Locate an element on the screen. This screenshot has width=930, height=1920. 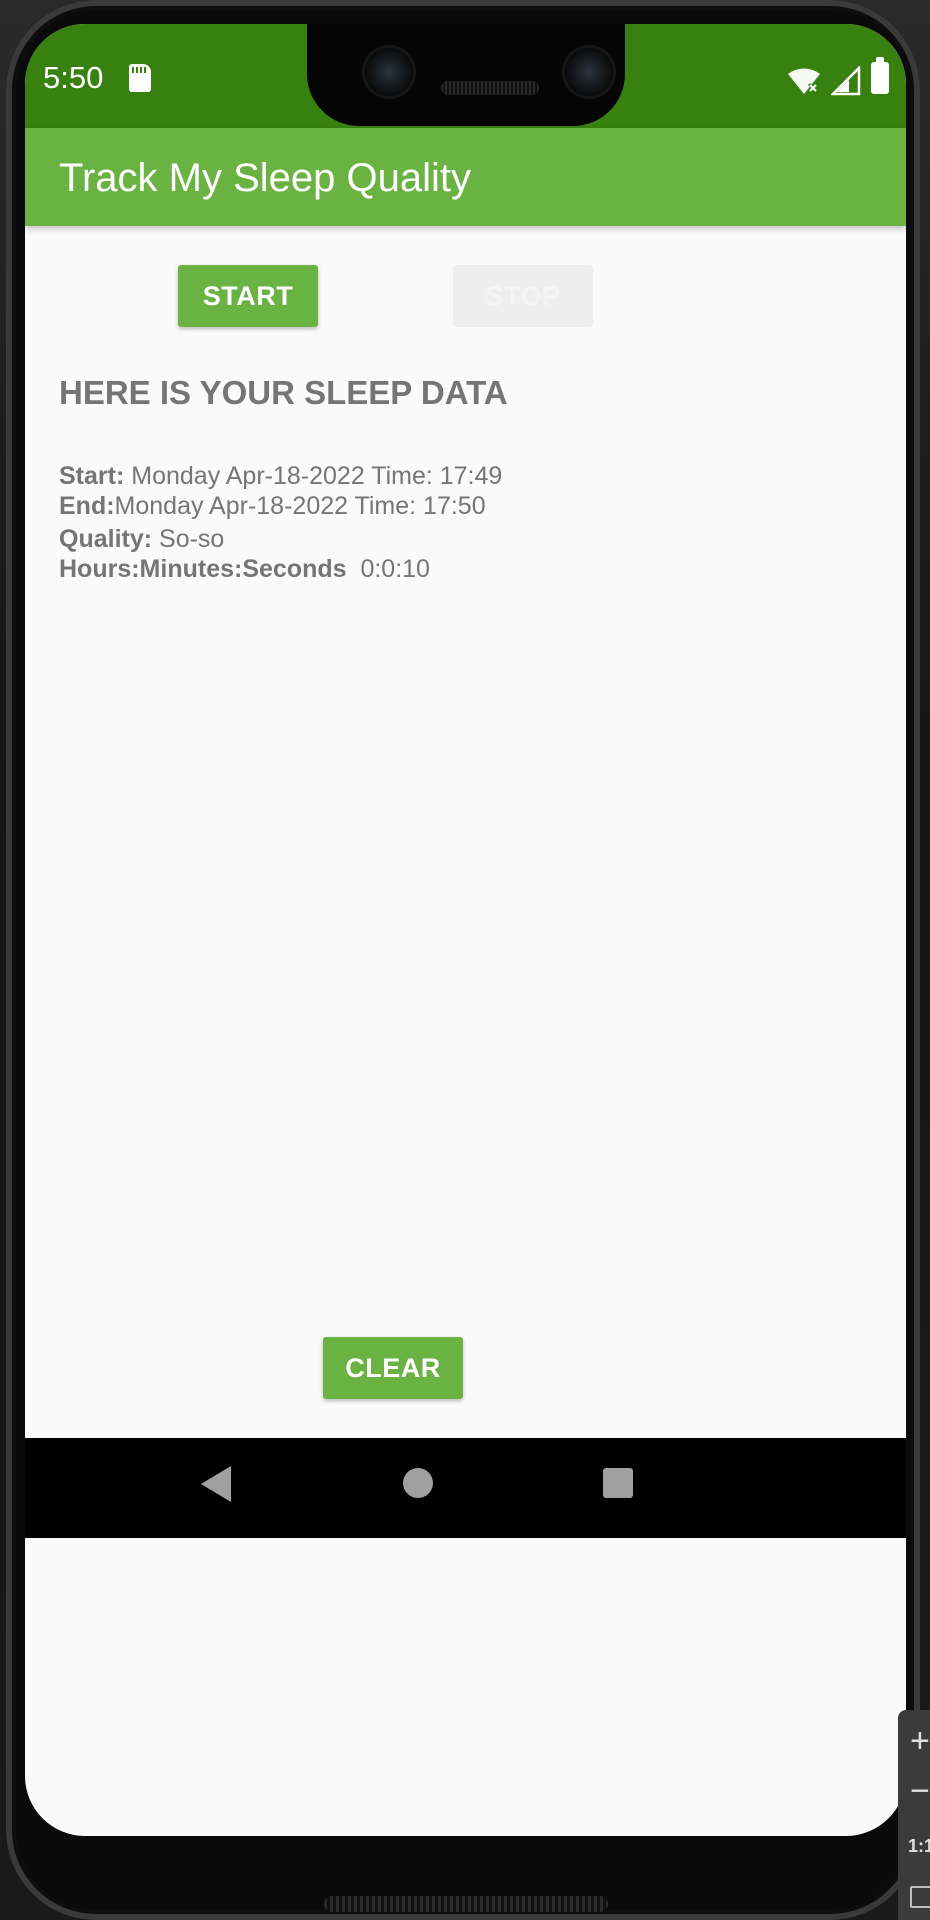
earpiece-speaker is located at coordinates (490, 88).